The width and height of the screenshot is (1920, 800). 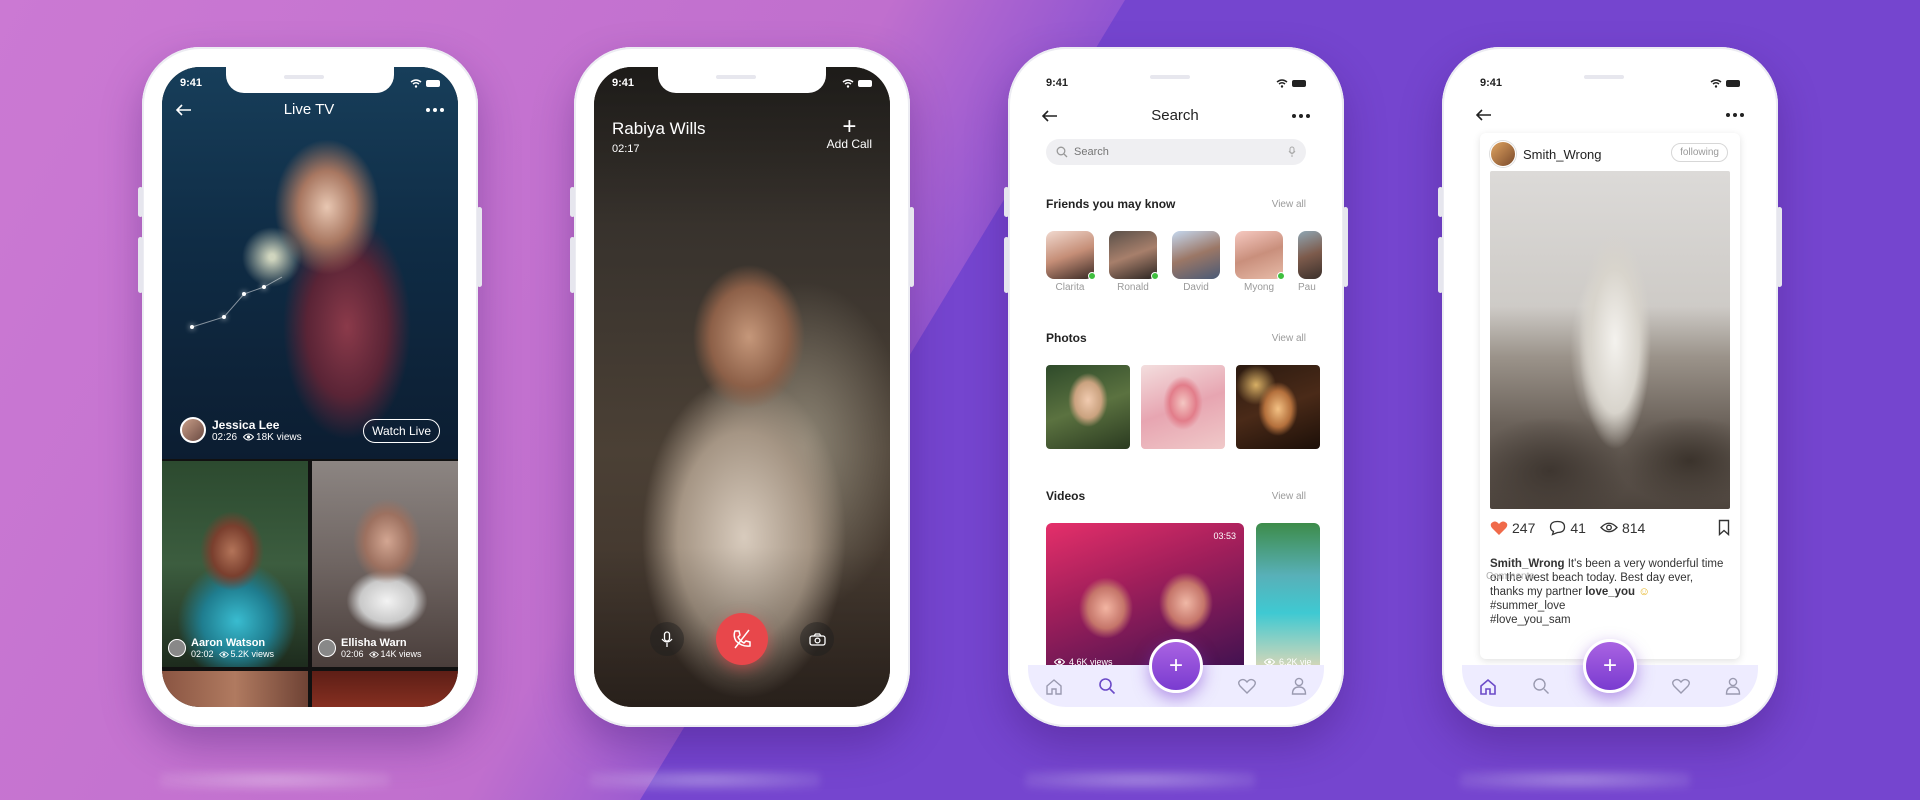 What do you see at coordinates (252, 654) in the screenshot?
I see `tile-views: 5.2K views` at bounding box center [252, 654].